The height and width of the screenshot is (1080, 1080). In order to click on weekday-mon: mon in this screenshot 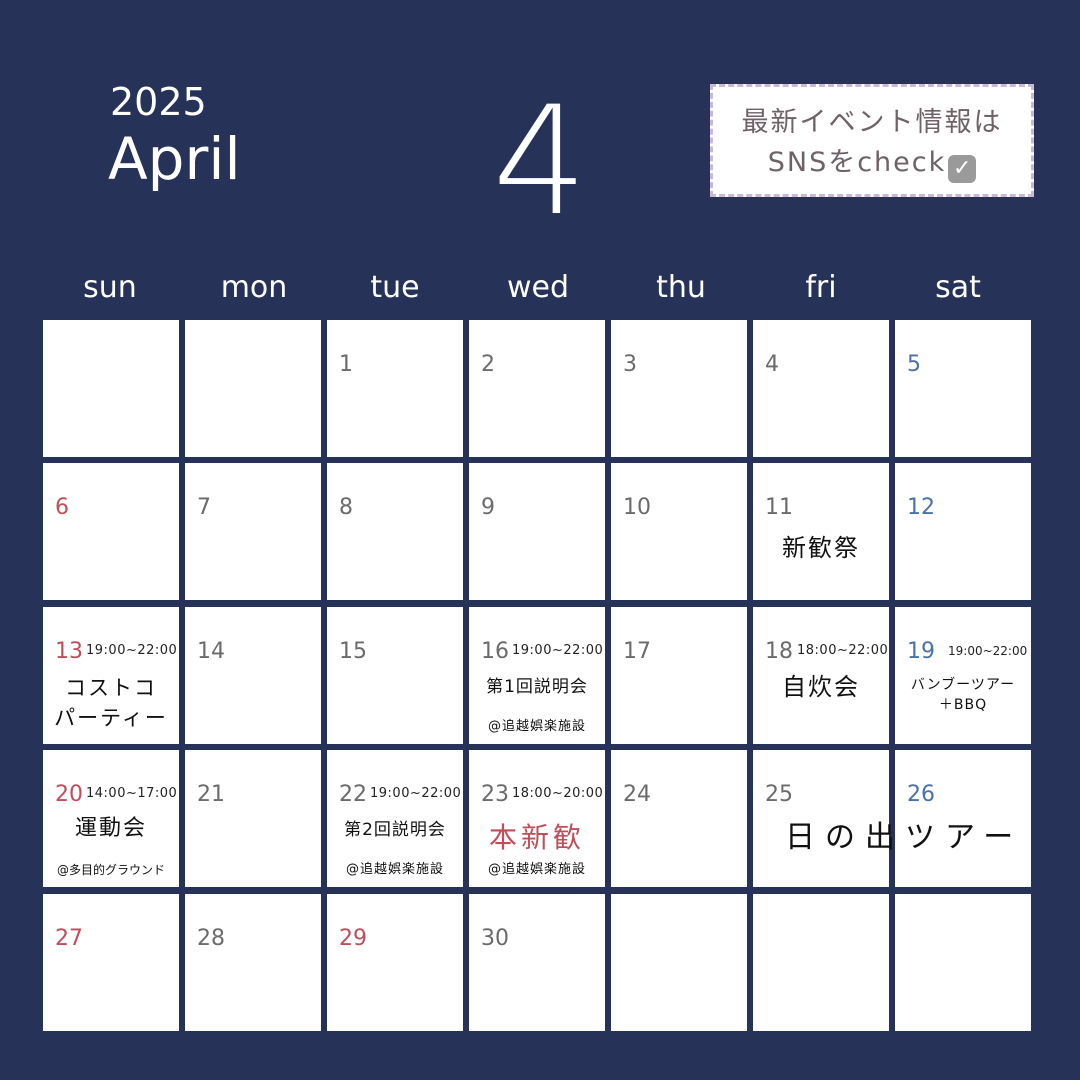, I will do `click(254, 287)`.